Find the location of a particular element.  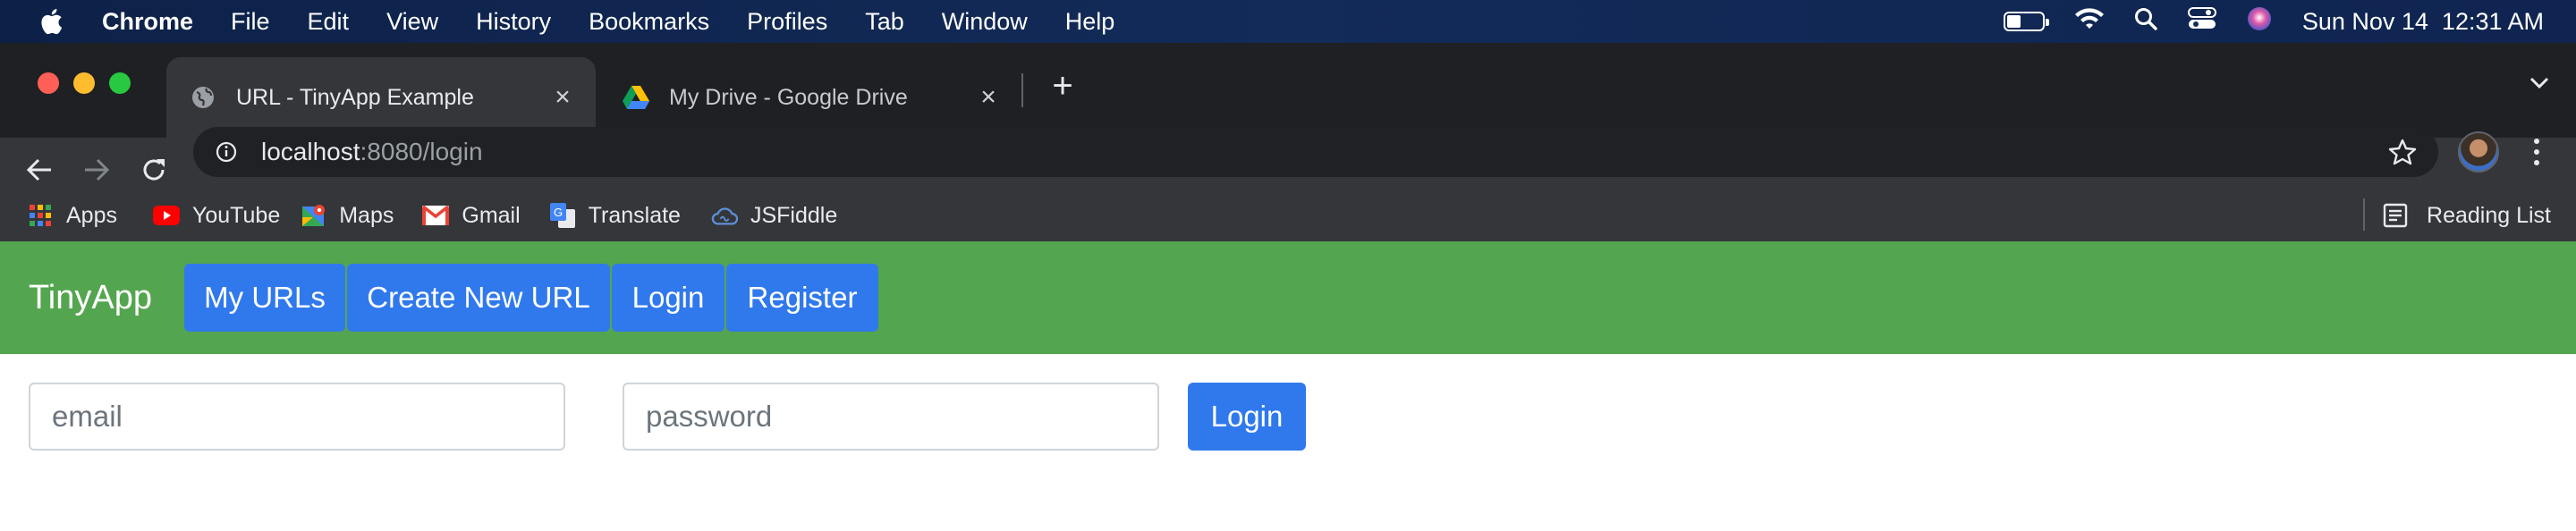

reload-icon is located at coordinates (154, 170).